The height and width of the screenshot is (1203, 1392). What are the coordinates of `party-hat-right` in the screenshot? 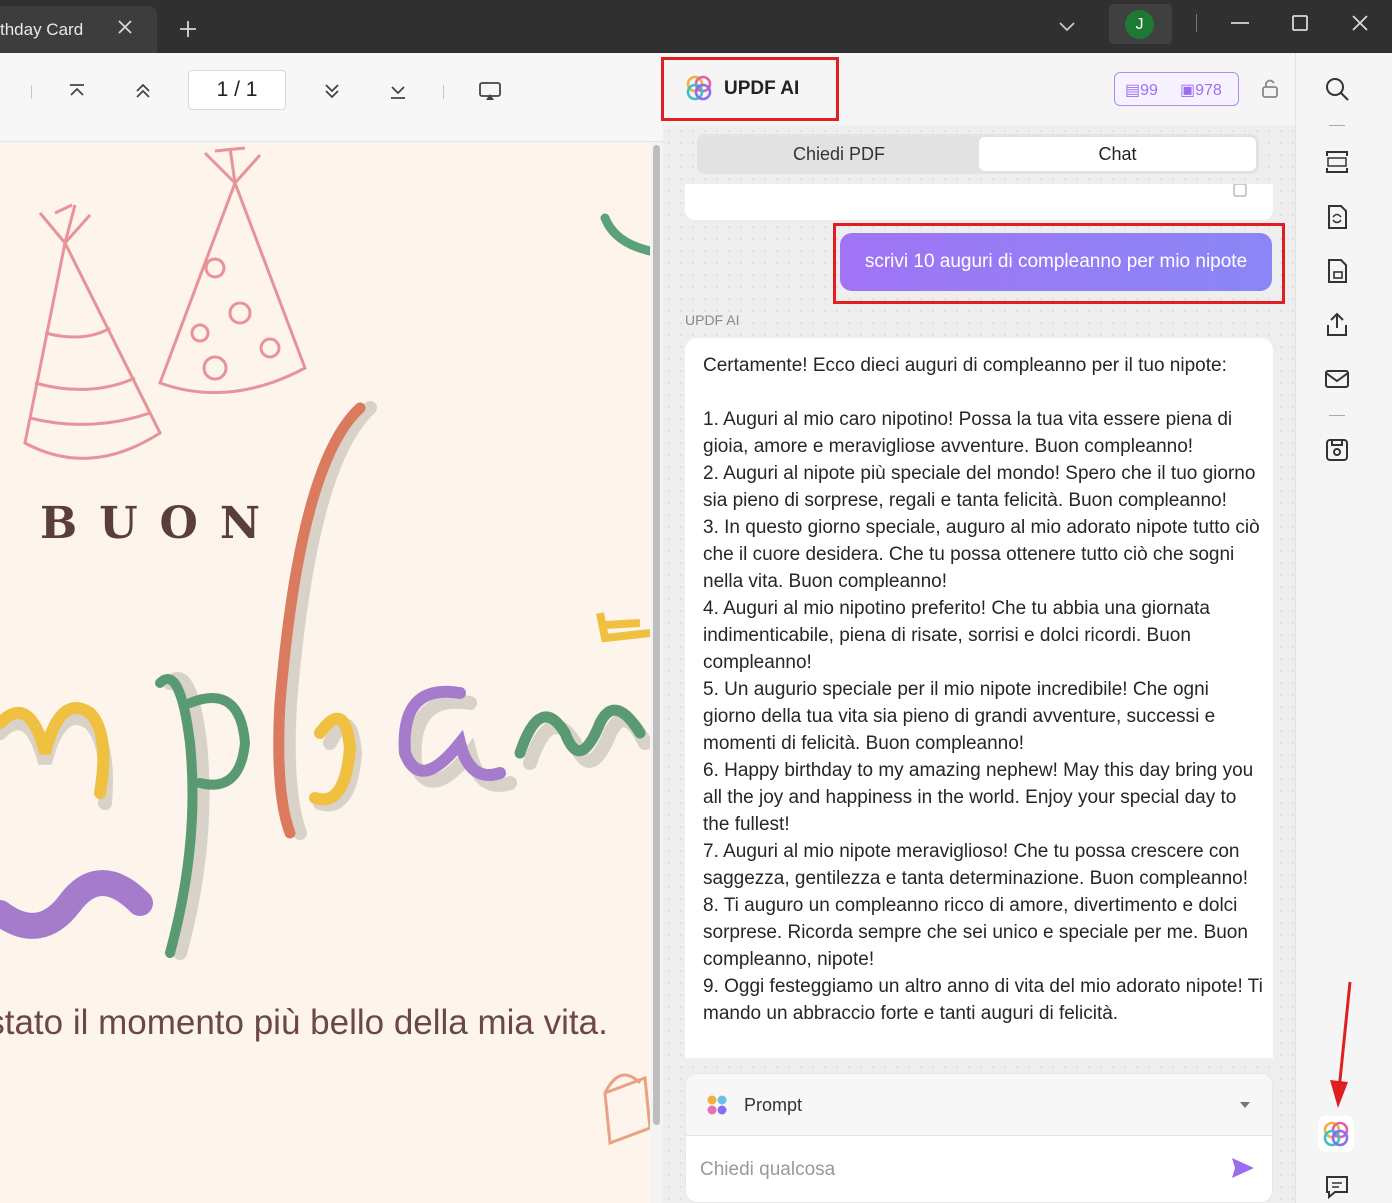 It's located at (232, 270).